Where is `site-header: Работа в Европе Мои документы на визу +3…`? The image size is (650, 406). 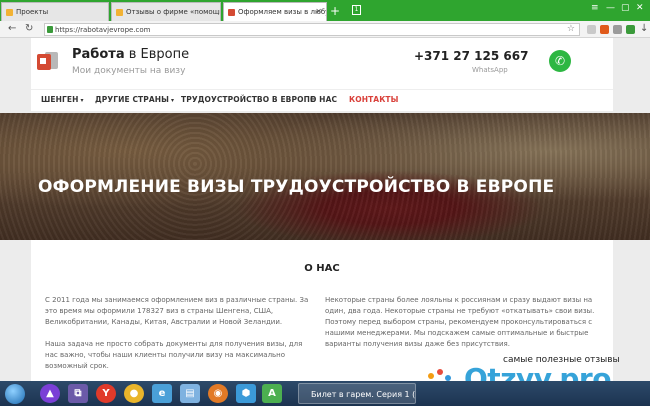 site-header: Работа в Европе Мои документы на визу +3… is located at coordinates (322, 63).